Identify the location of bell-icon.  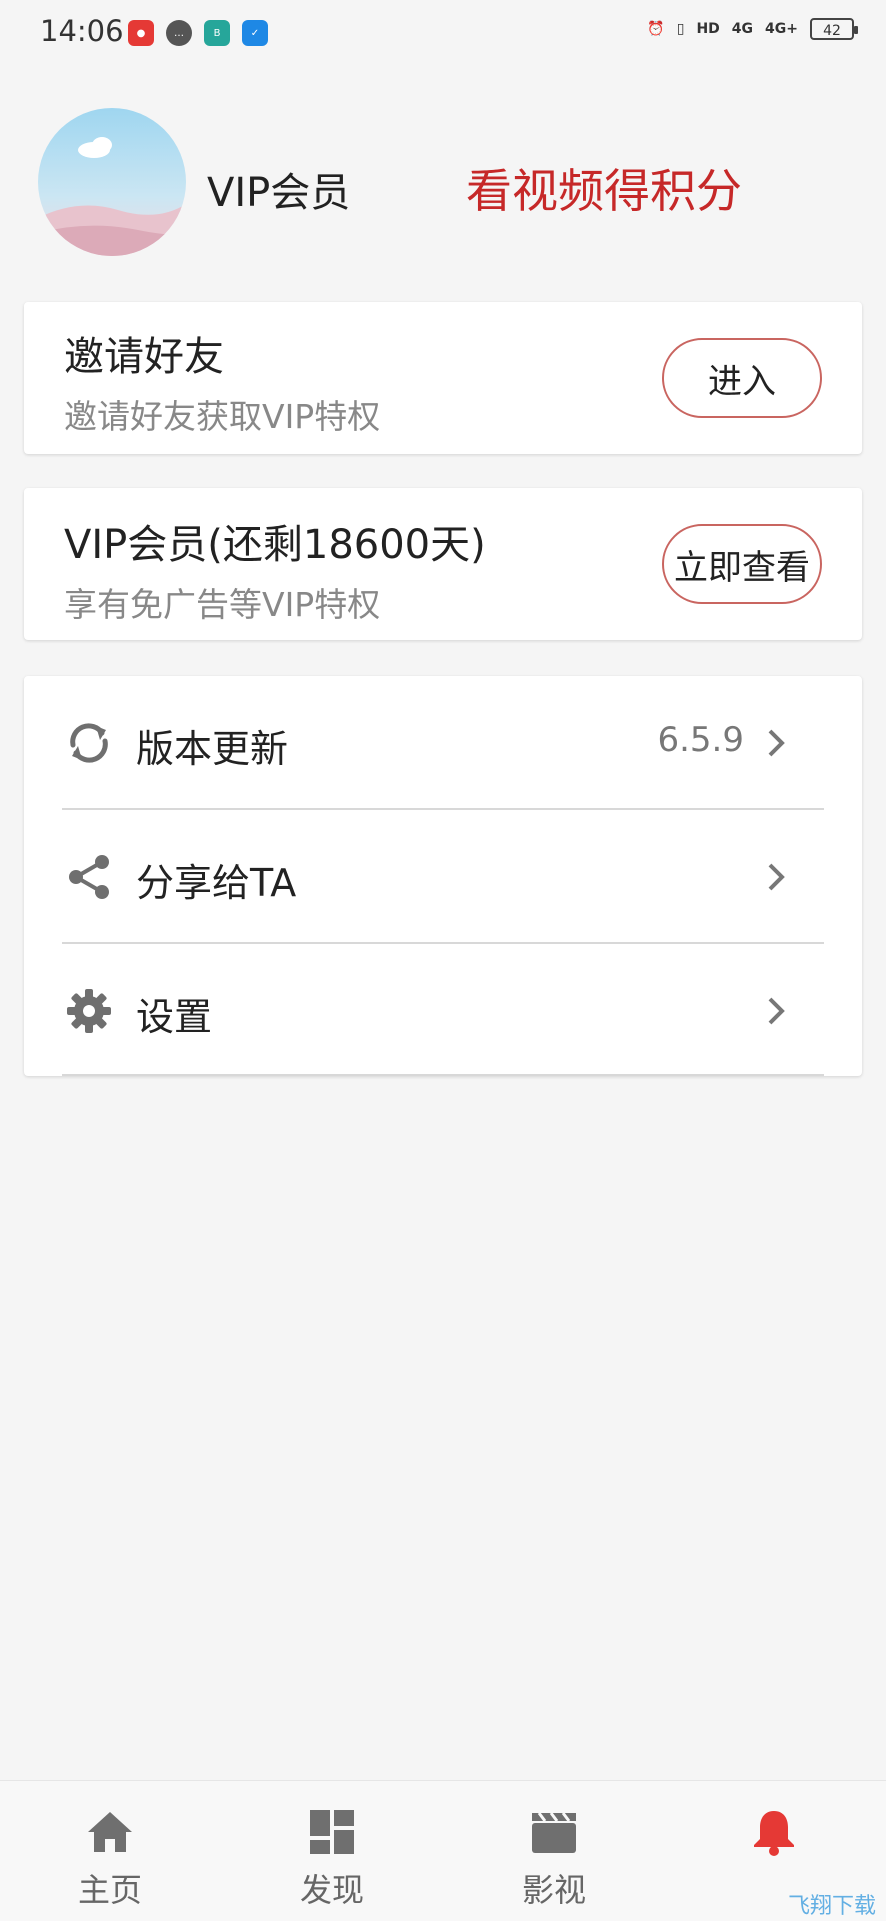
(774, 1833).